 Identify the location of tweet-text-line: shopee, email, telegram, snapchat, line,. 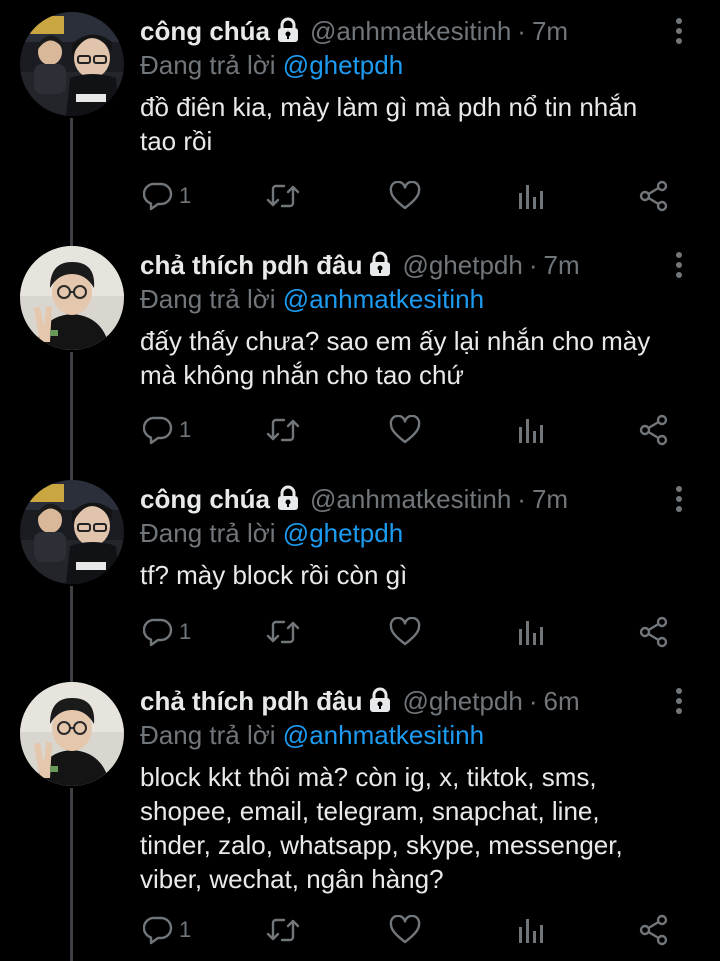
(370, 811).